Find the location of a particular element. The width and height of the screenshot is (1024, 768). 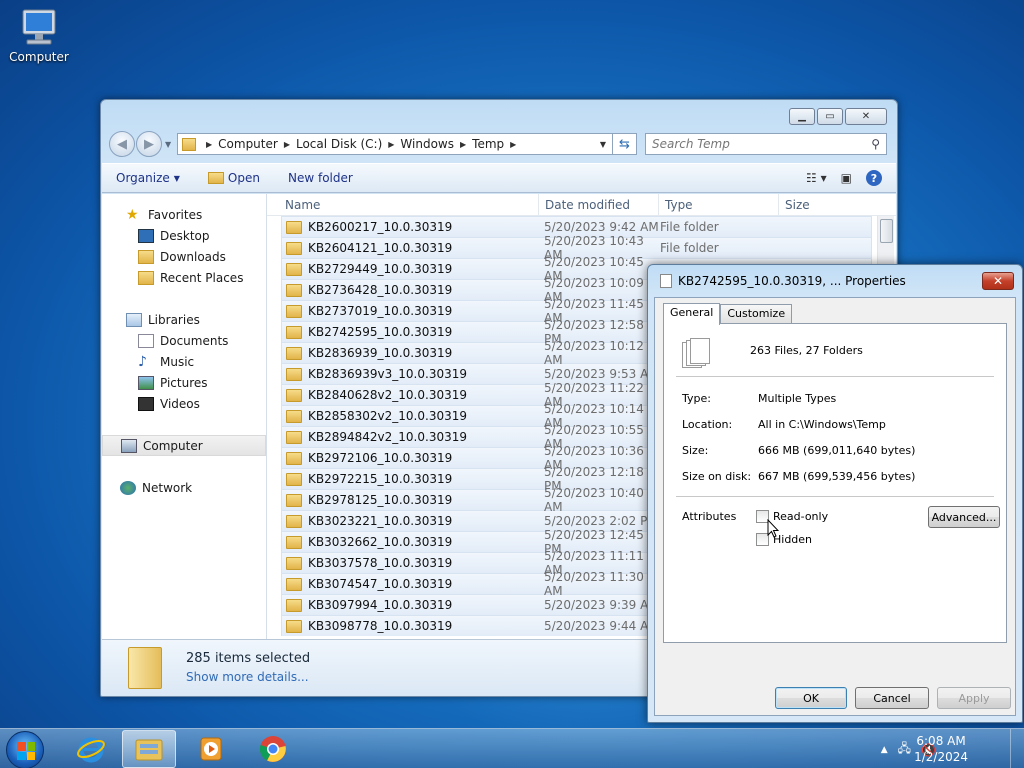

help-icon: ? is located at coordinates (874, 178).